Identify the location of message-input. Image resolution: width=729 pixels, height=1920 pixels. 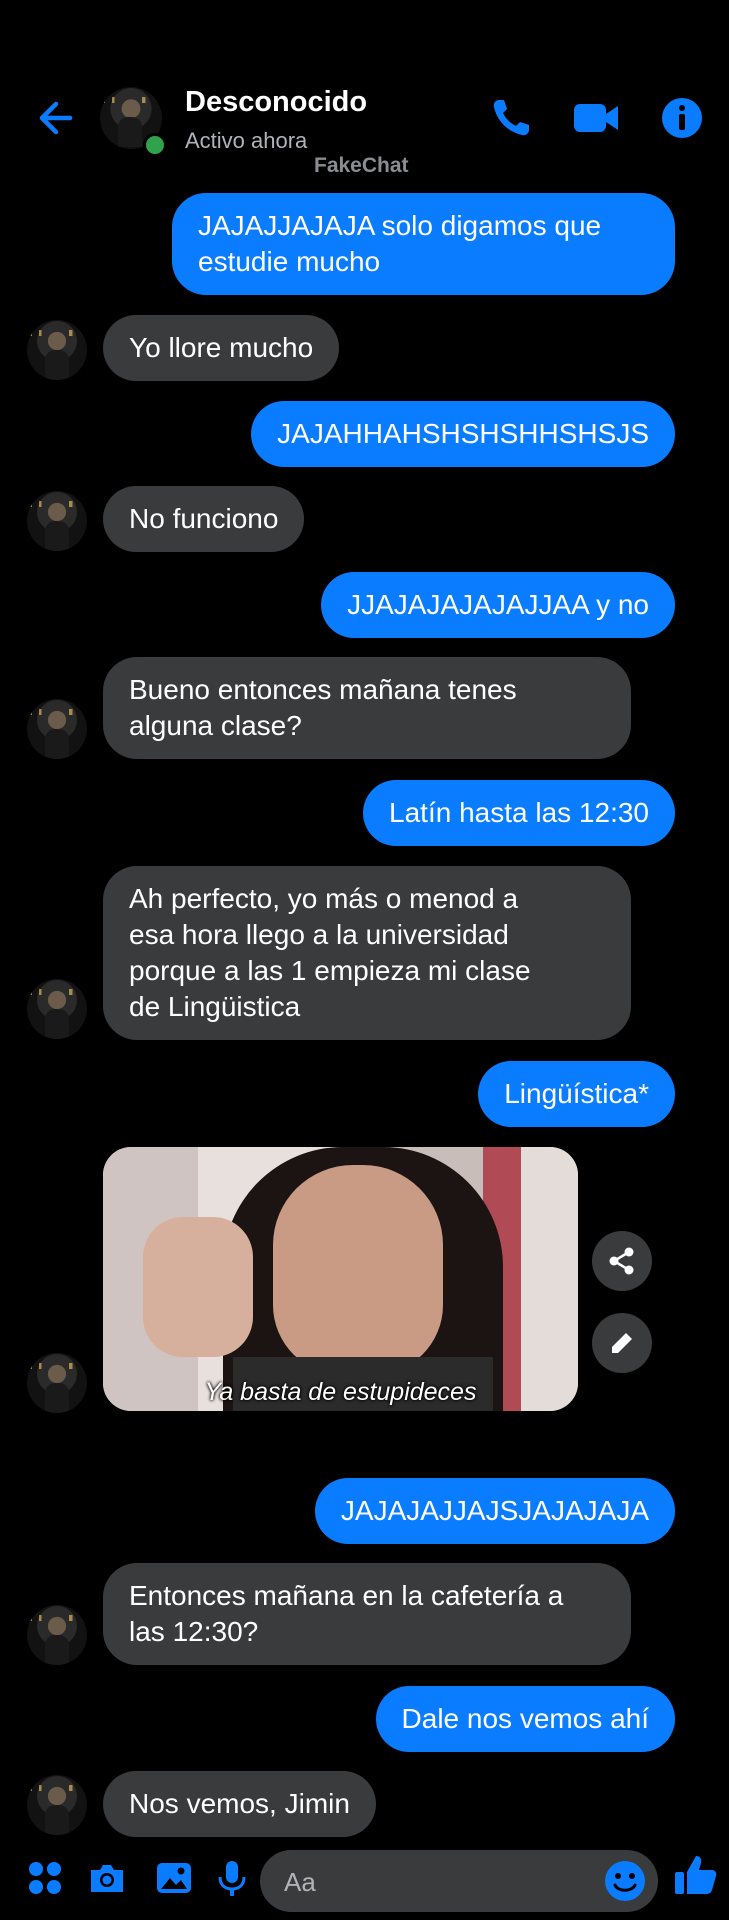
(434, 1882).